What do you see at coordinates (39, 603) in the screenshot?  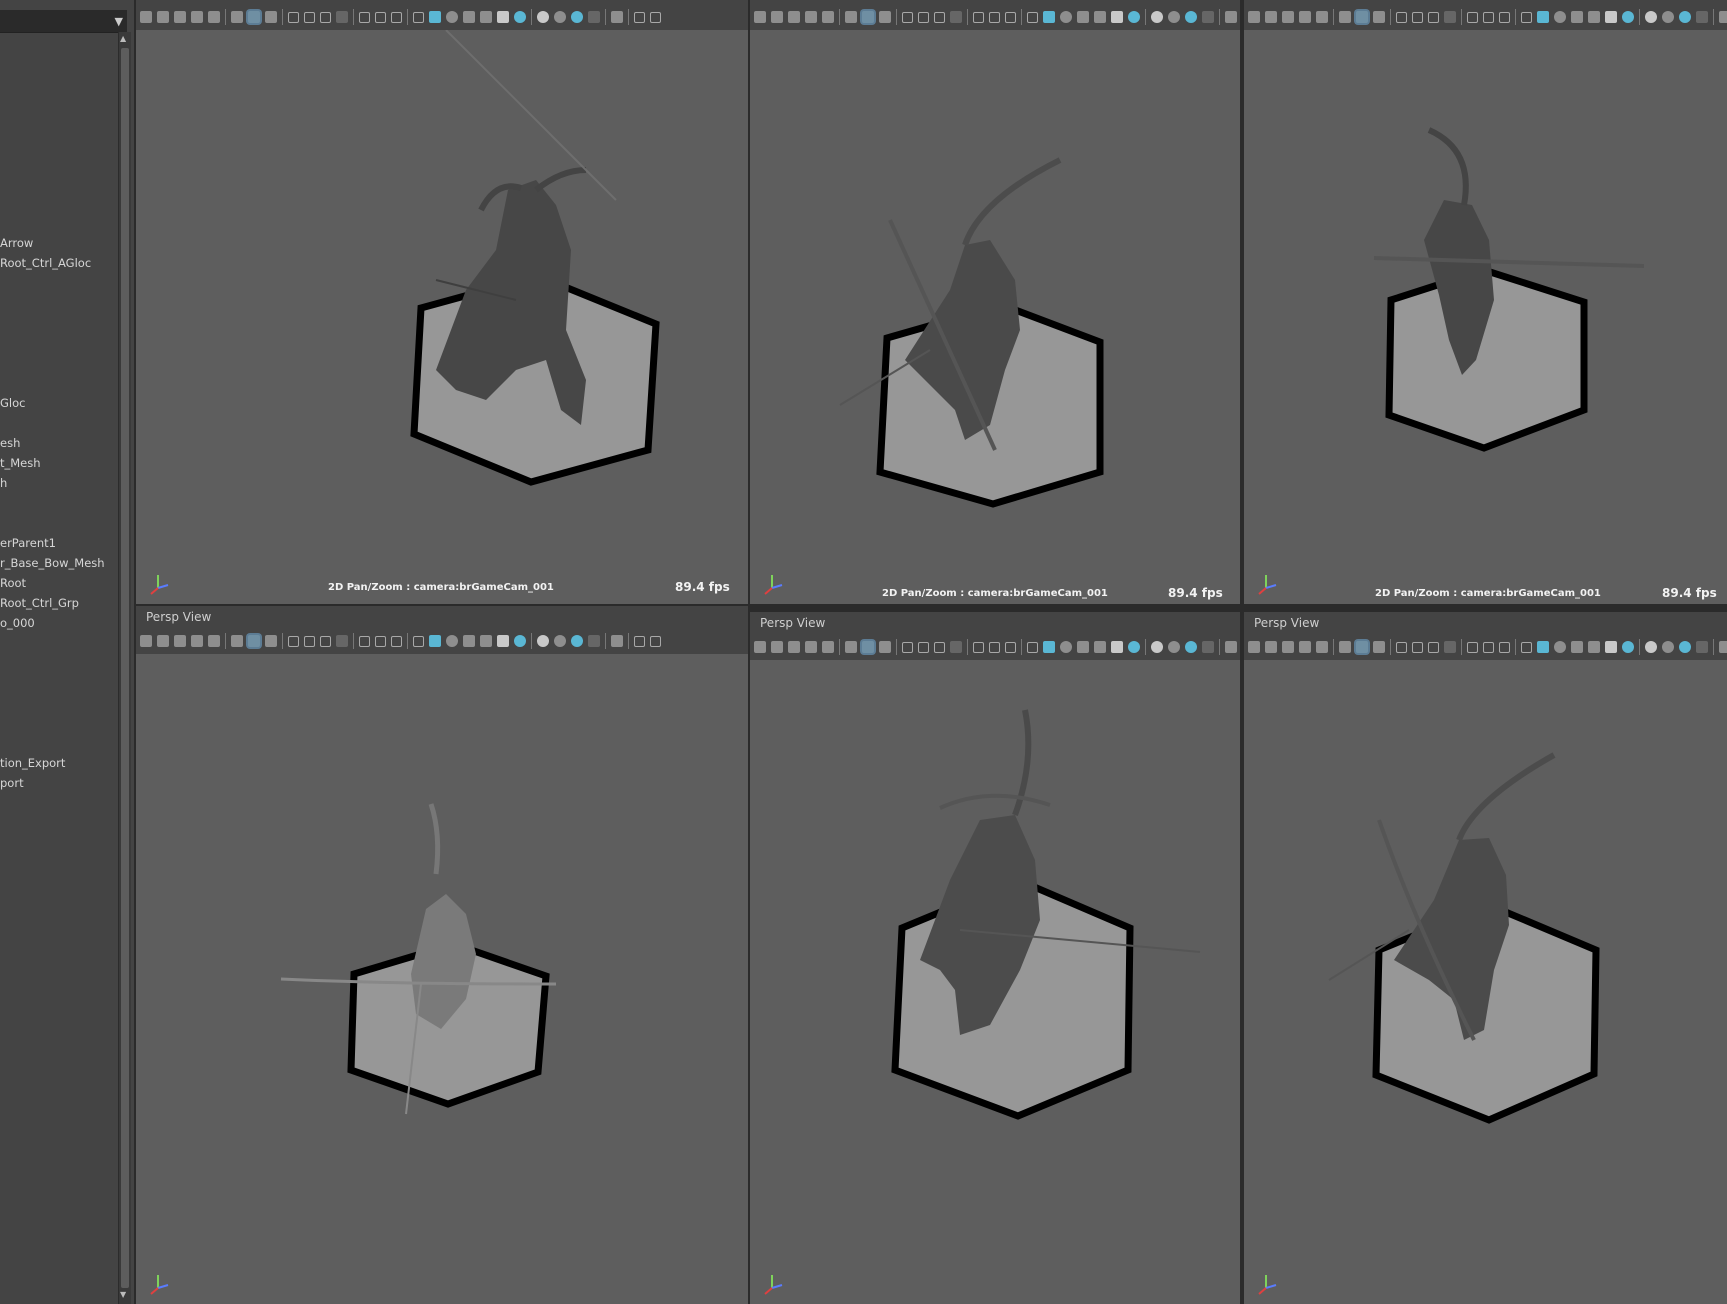 I see `outliner-item: Root_Ctrl_Grp` at bounding box center [39, 603].